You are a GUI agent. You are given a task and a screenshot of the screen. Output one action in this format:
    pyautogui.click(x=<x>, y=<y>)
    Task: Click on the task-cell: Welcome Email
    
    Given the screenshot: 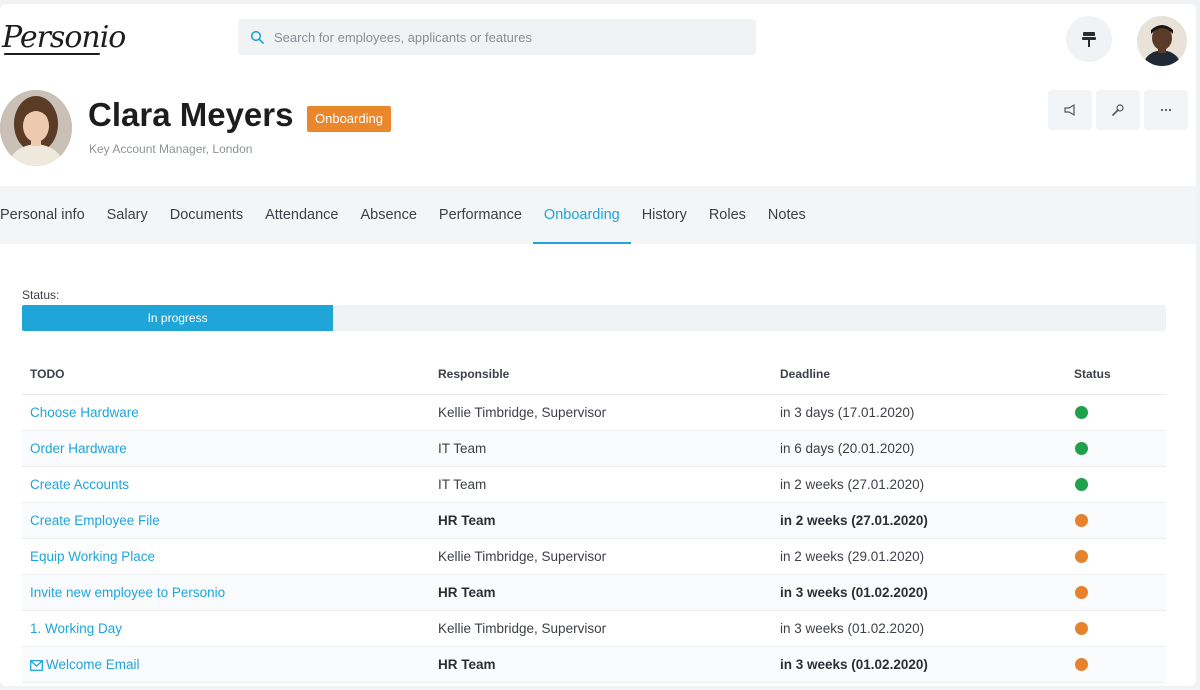 What is the action you would take?
    pyautogui.click(x=226, y=664)
    